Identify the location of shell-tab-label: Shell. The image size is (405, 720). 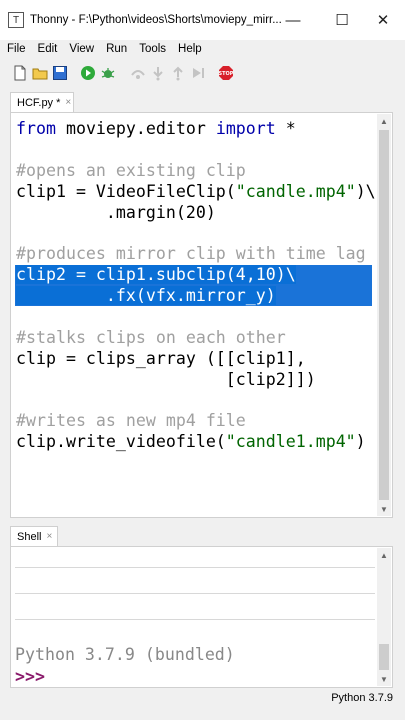
(29, 536).